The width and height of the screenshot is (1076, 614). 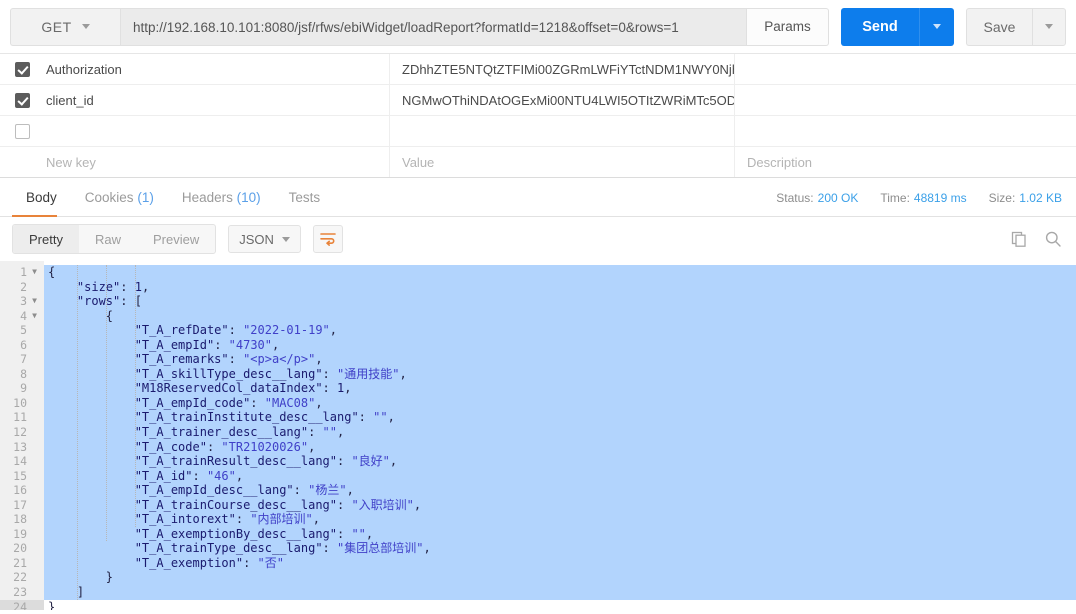 I want to click on save-options-button, so click(x=1049, y=26).